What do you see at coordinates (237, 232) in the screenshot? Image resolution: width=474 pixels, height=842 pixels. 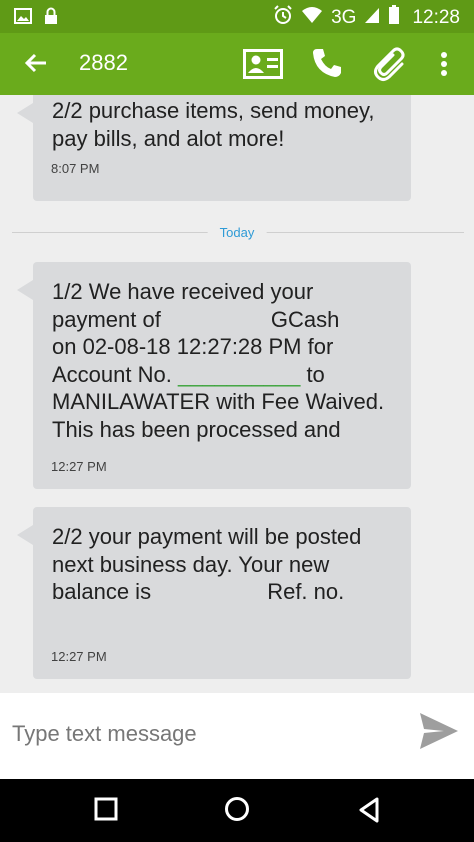 I see `date-divider-label: Today` at bounding box center [237, 232].